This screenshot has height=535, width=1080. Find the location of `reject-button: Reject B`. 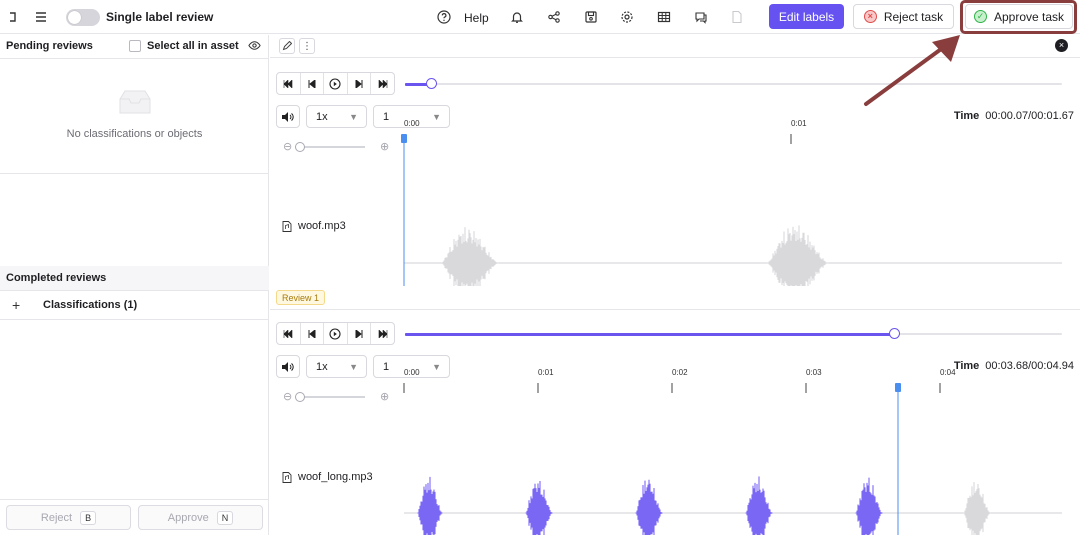

reject-button: Reject B is located at coordinates (68, 517).